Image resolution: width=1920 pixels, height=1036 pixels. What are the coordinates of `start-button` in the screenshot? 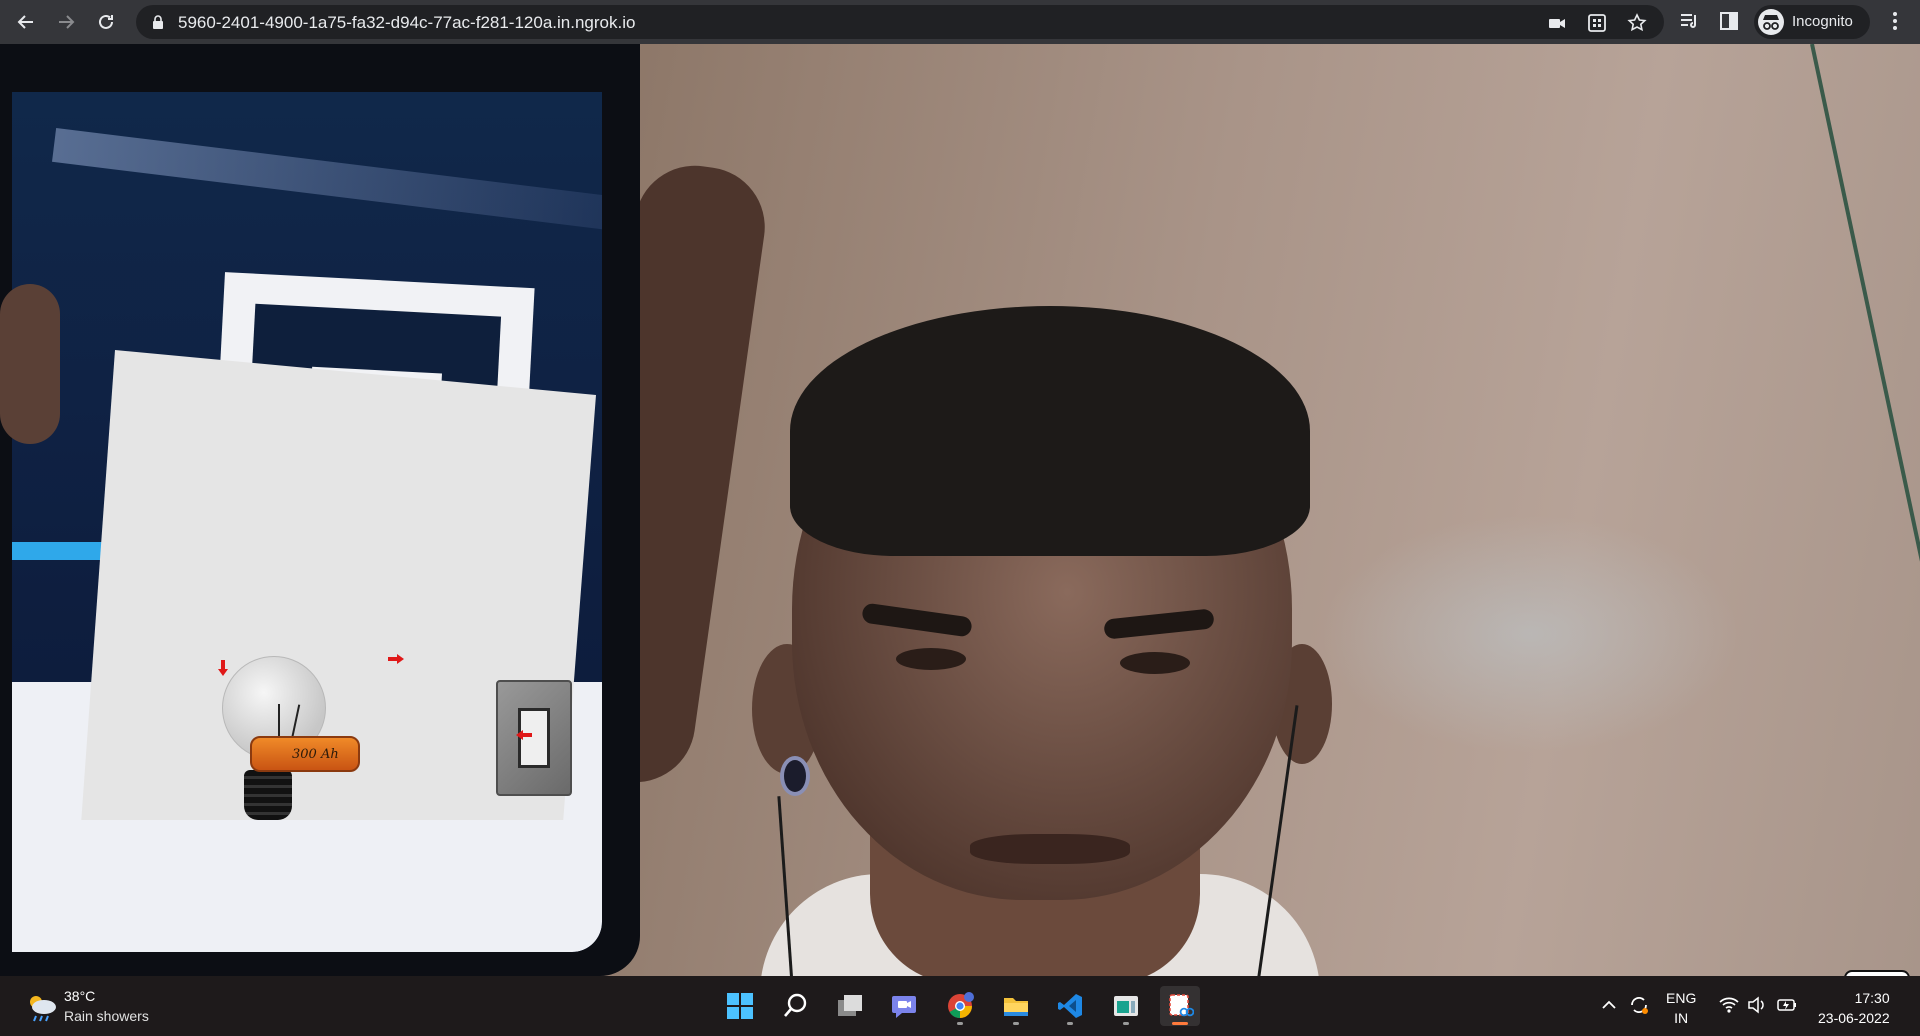 It's located at (740, 1006).